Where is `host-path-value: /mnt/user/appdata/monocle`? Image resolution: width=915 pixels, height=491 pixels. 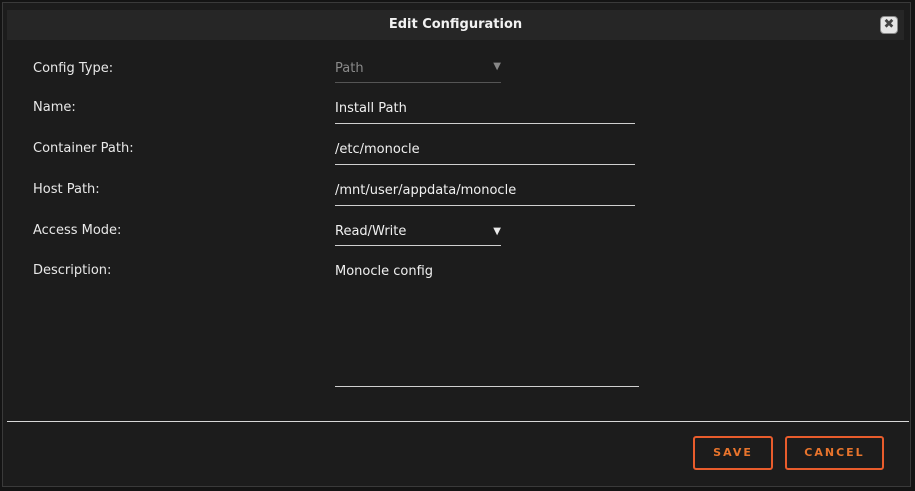
host-path-value: /mnt/user/appdata/monocle is located at coordinates (426, 190).